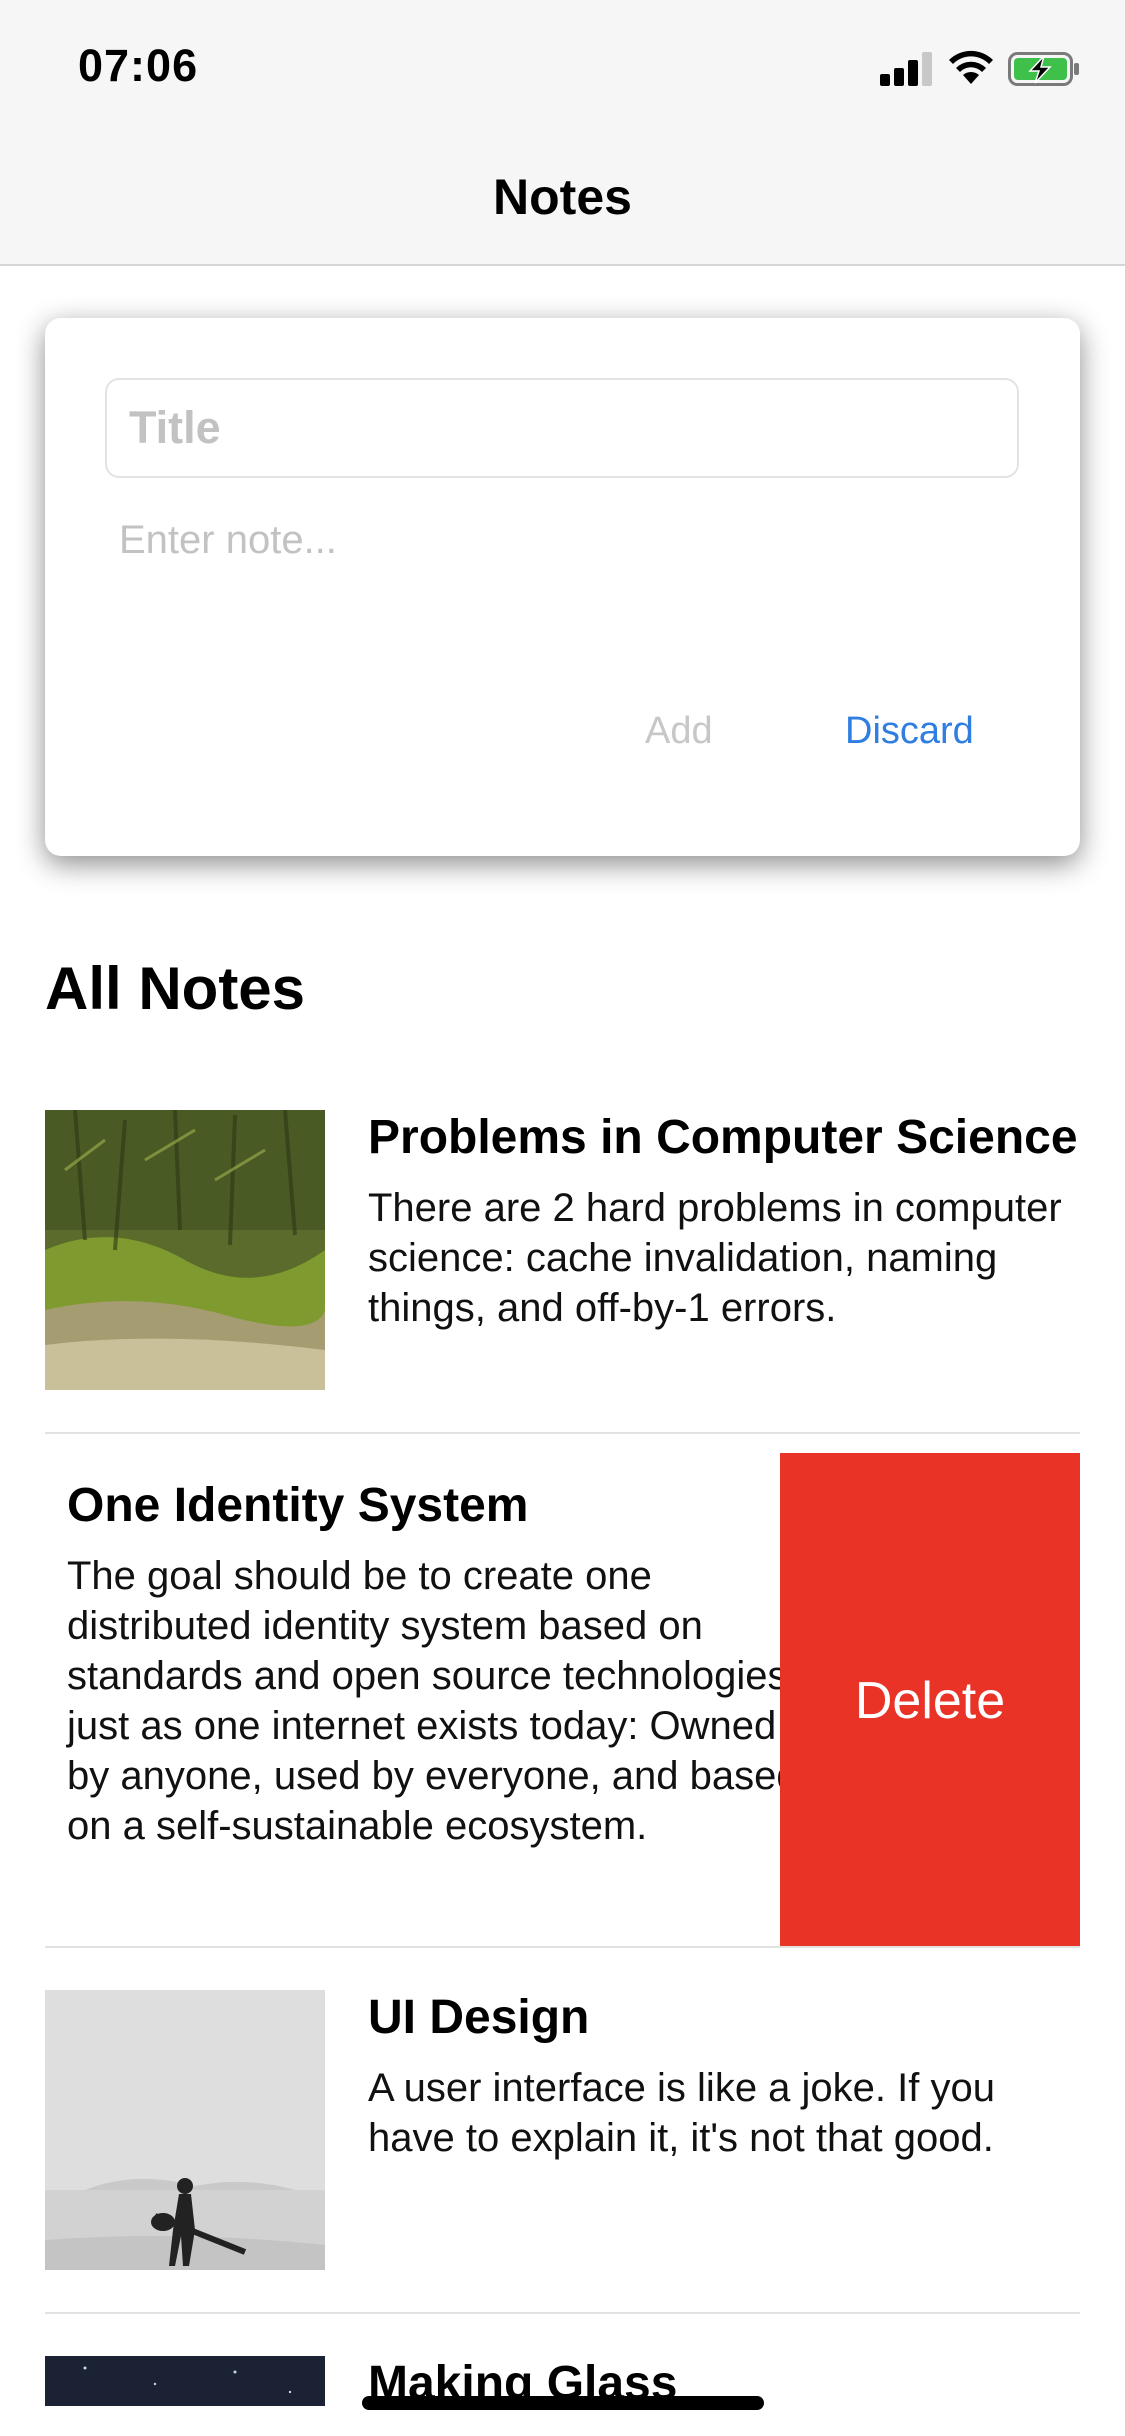 The width and height of the screenshot is (1125, 2436). I want to click on note-title: Problems in Computer Science, so click(723, 1137).